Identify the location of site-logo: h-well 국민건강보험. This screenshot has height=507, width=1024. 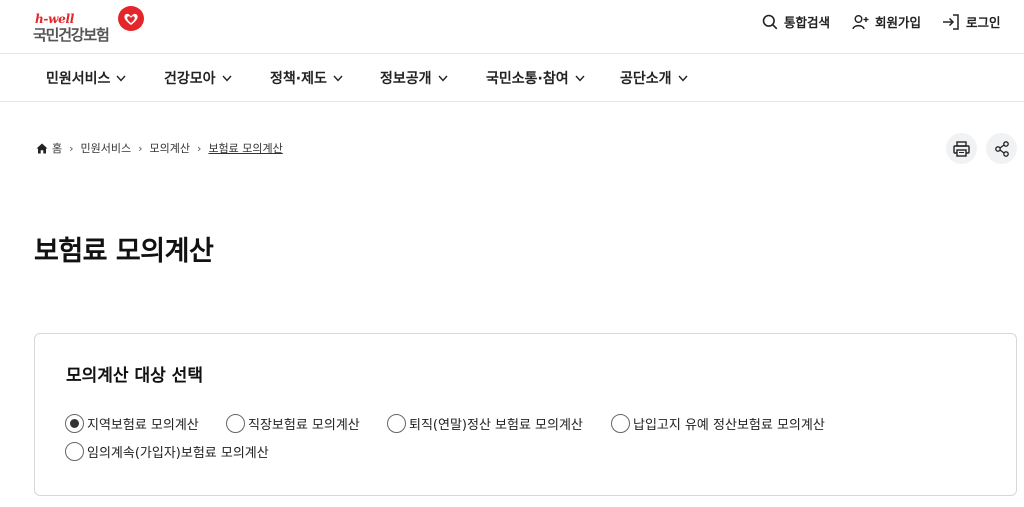
(90, 26).